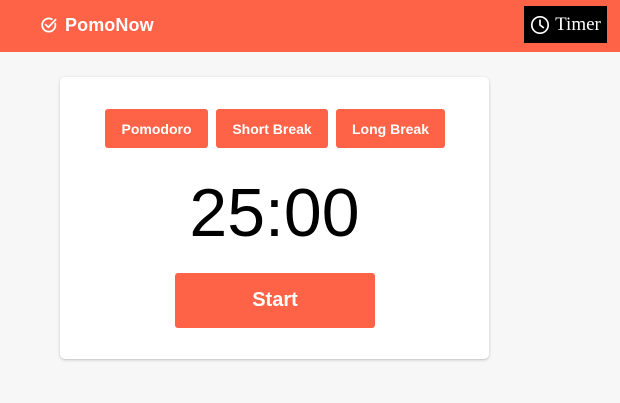  What do you see at coordinates (272, 128) in the screenshot?
I see `short-break-mode-button: Short Break` at bounding box center [272, 128].